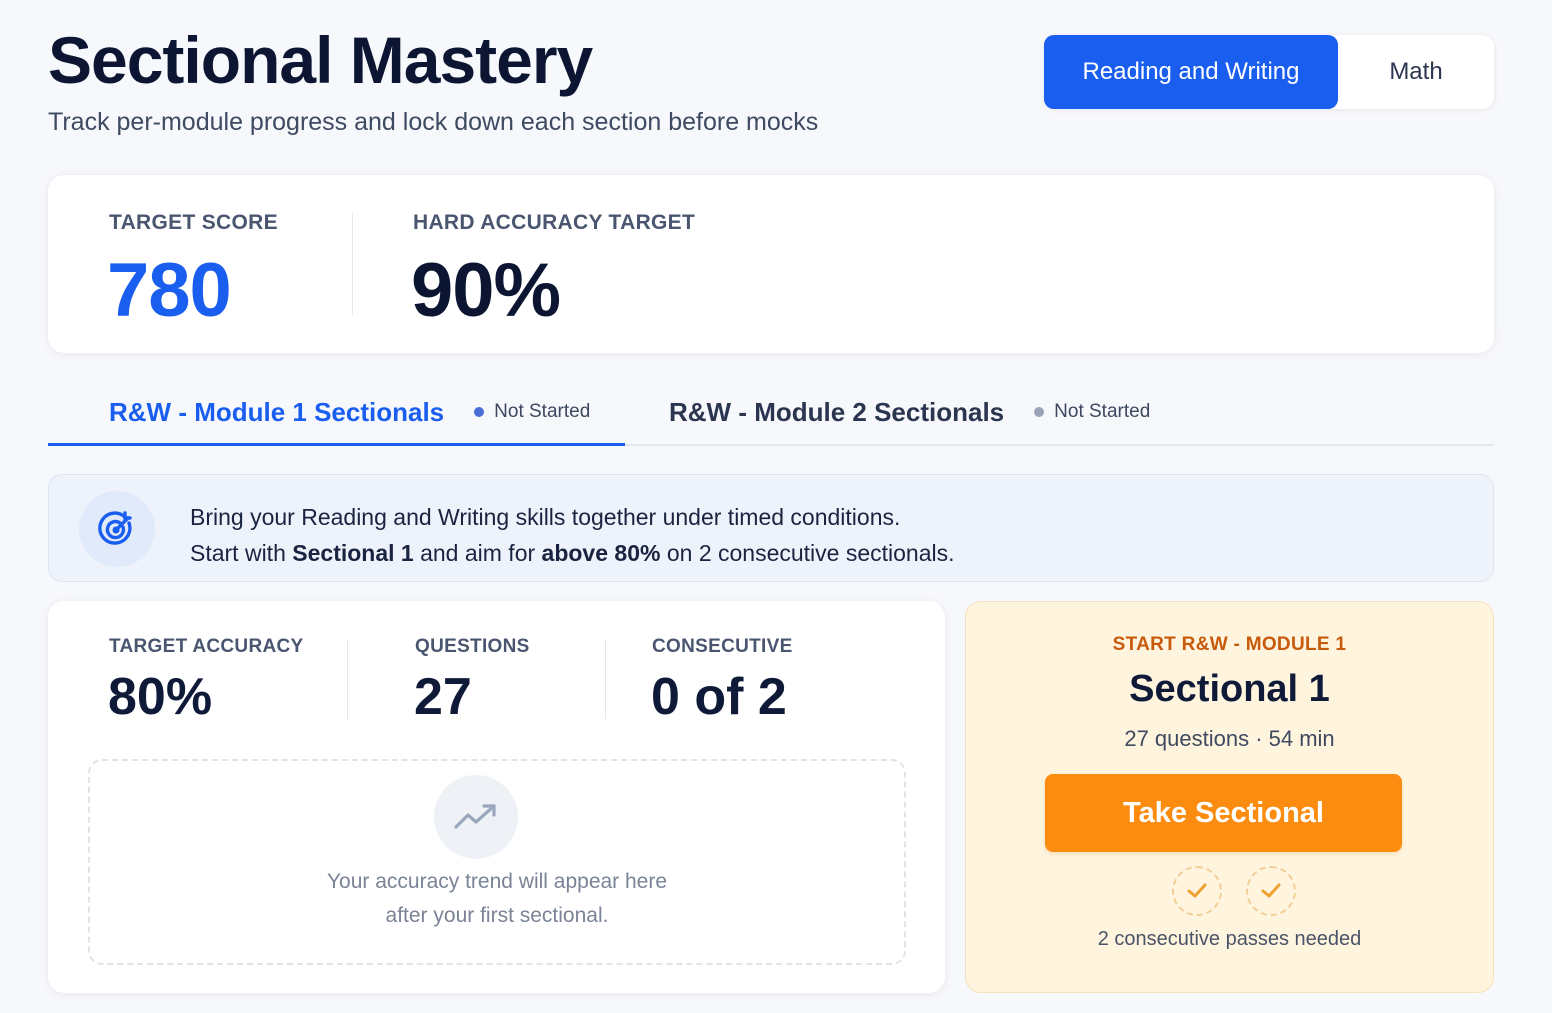  What do you see at coordinates (486, 290) in the screenshot?
I see `hard-accuracy-value: 90%` at bounding box center [486, 290].